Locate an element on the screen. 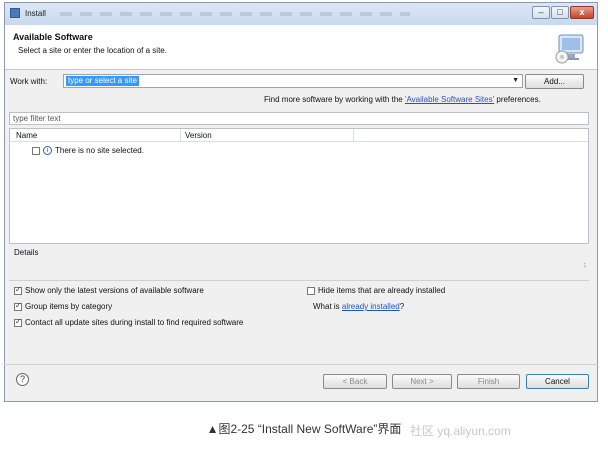 The image size is (608, 449). title-bar: Install – □ x is located at coordinates (301, 14).